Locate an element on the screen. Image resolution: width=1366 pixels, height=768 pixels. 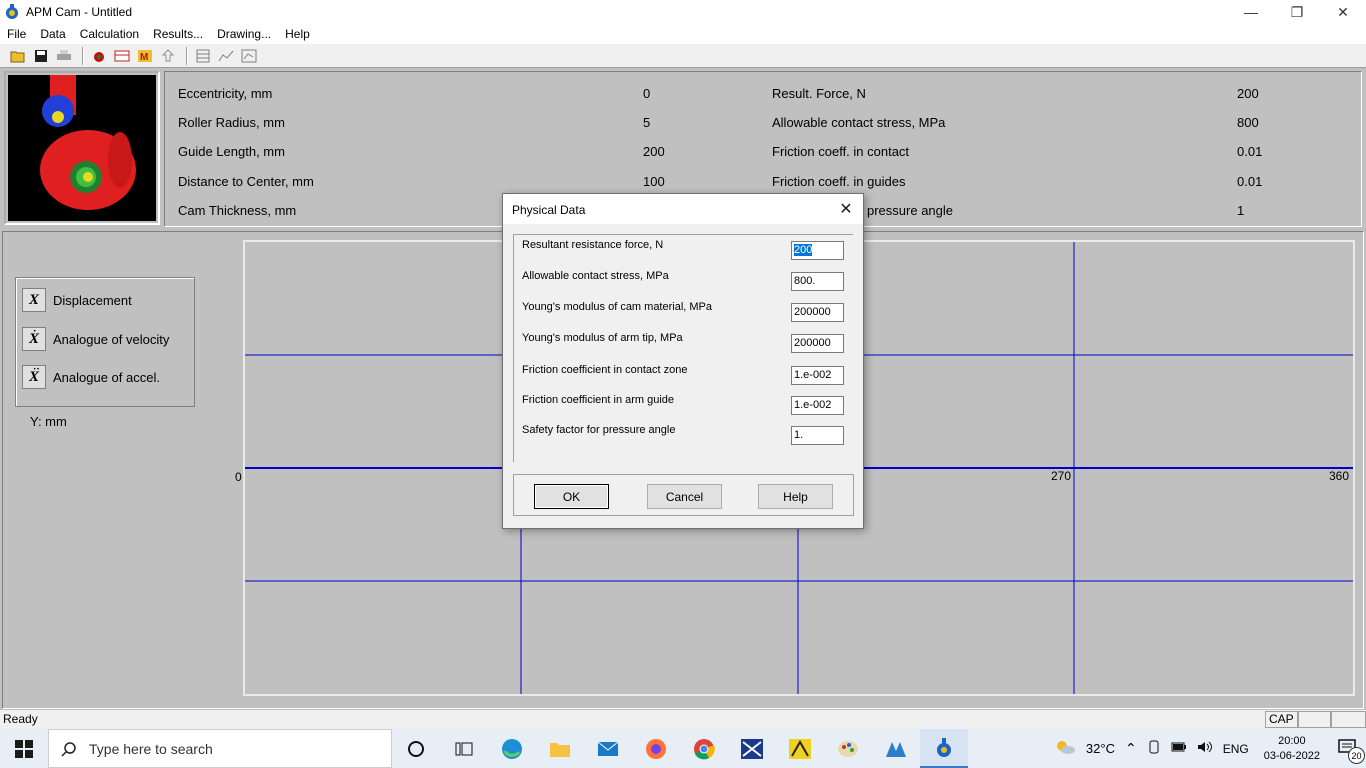
field-row-resistance-force: Resultant resistance force, N 200 is located at coordinates (684, 250).